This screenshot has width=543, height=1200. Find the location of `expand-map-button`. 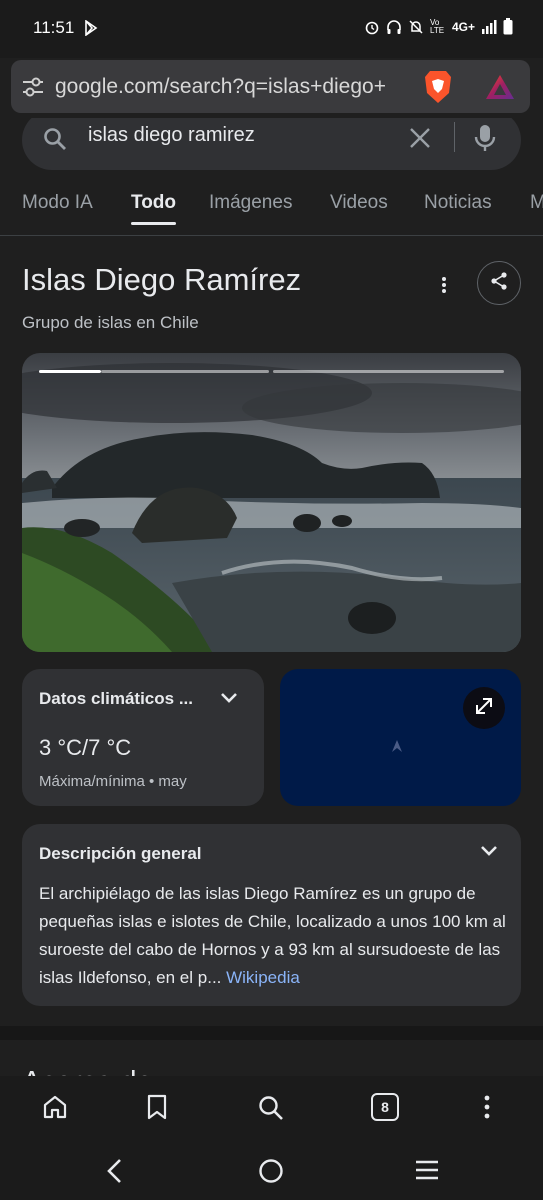

expand-map-button is located at coordinates (484, 708).